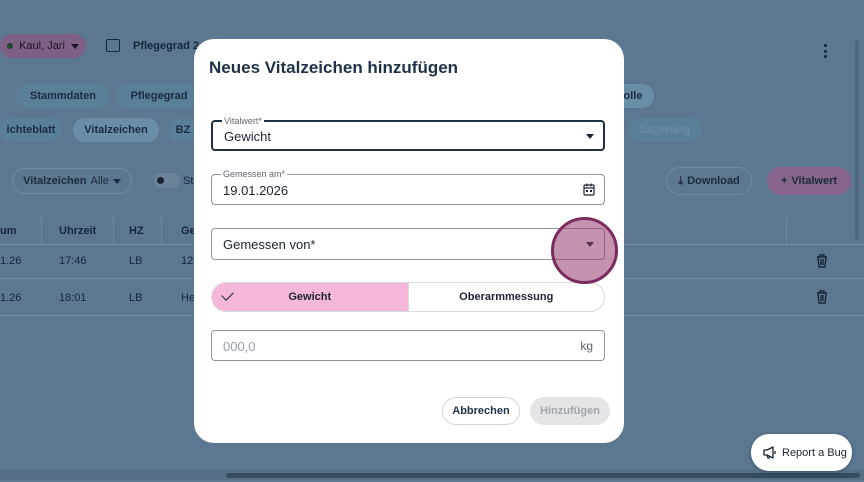 This screenshot has height=482, width=864. I want to click on care-level-icon, so click(113, 45).